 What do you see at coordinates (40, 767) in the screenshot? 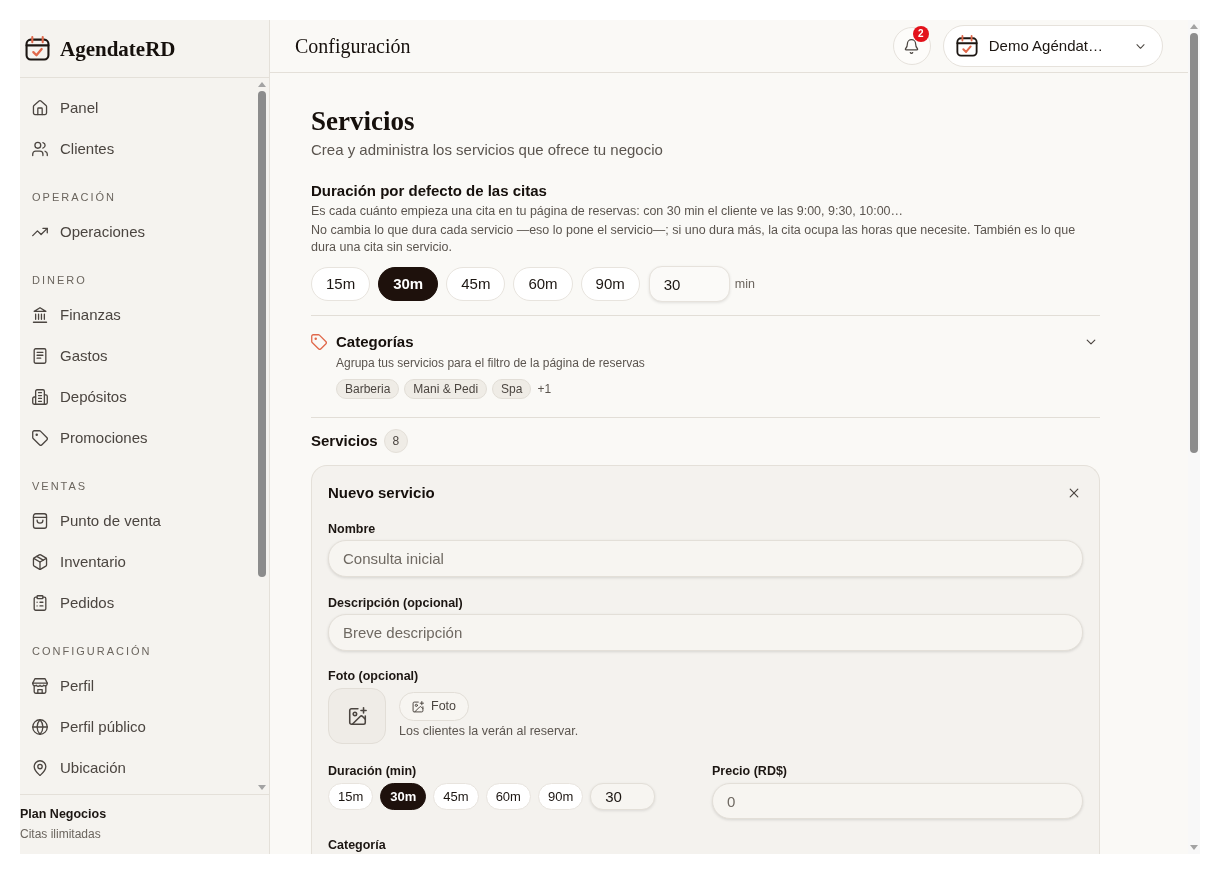
I see `map-pin-icon` at bounding box center [40, 767].